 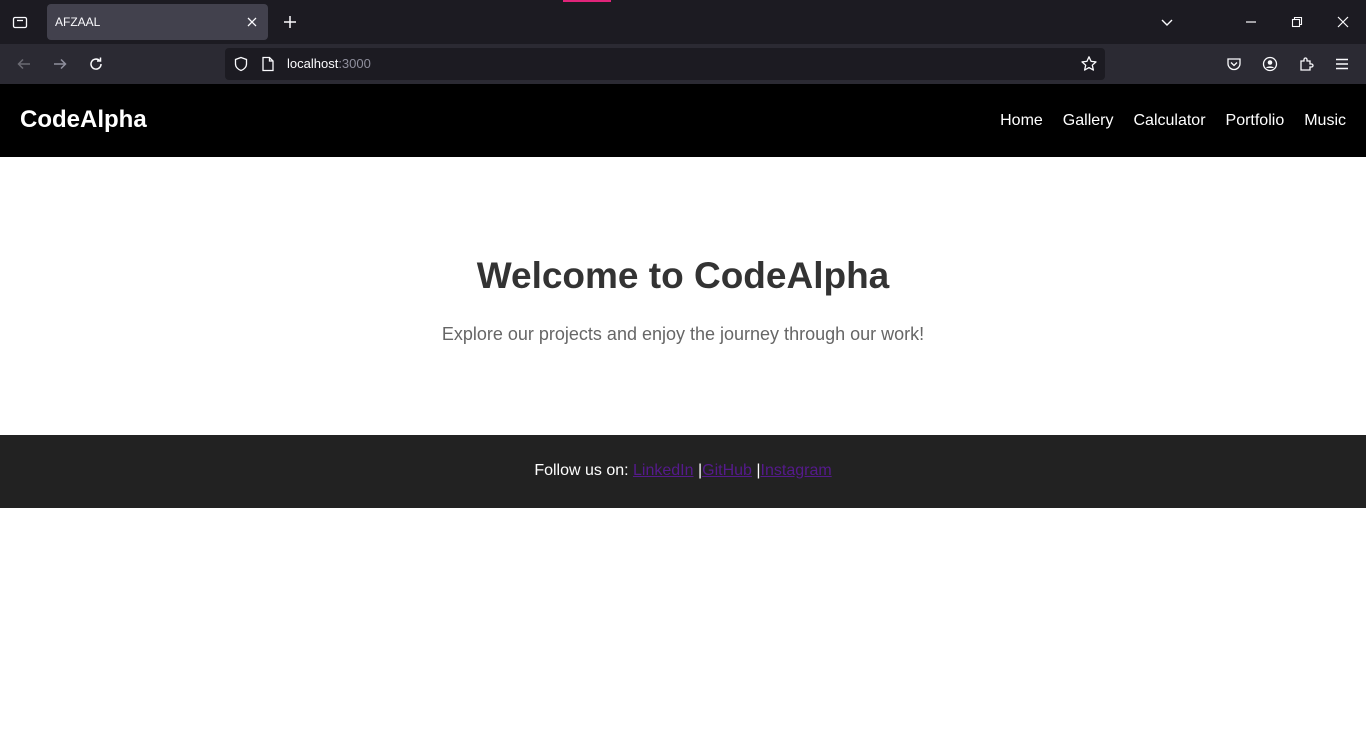 What do you see at coordinates (290, 22) in the screenshot?
I see `plus-icon` at bounding box center [290, 22].